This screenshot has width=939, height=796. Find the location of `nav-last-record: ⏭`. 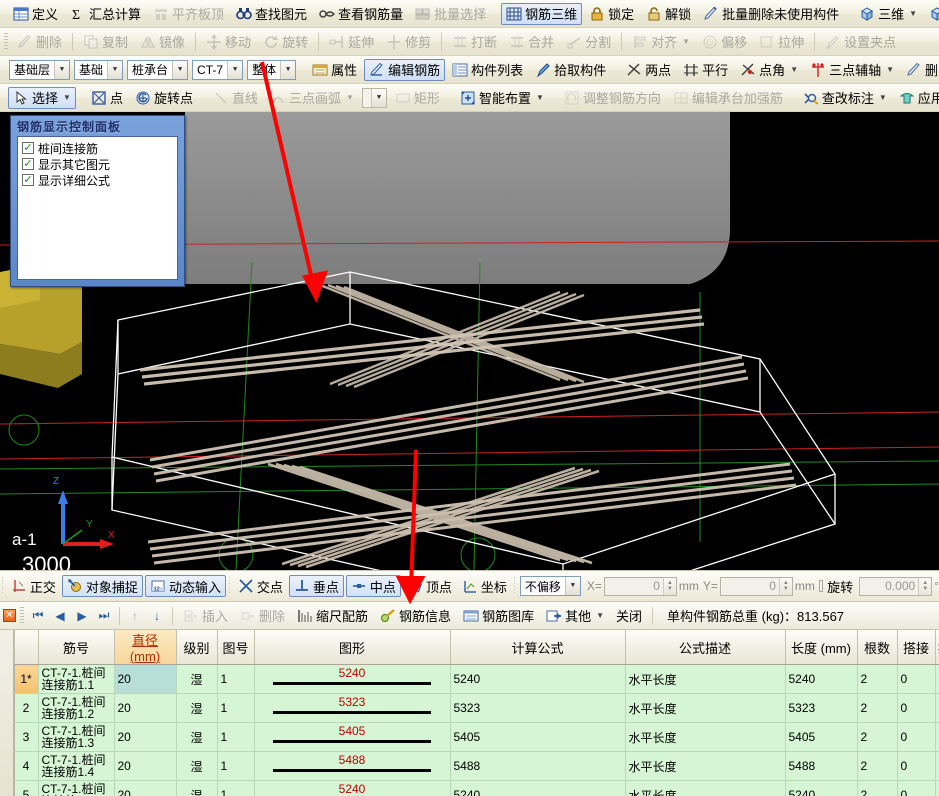

nav-last-record: ⏭ is located at coordinates (104, 616).